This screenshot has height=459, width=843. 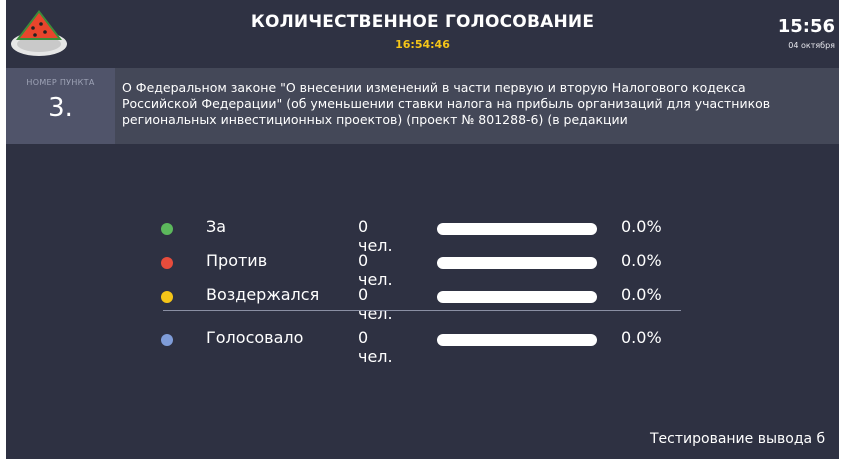 What do you see at coordinates (263, 294) in the screenshot?
I see `result-label: Воздержался` at bounding box center [263, 294].